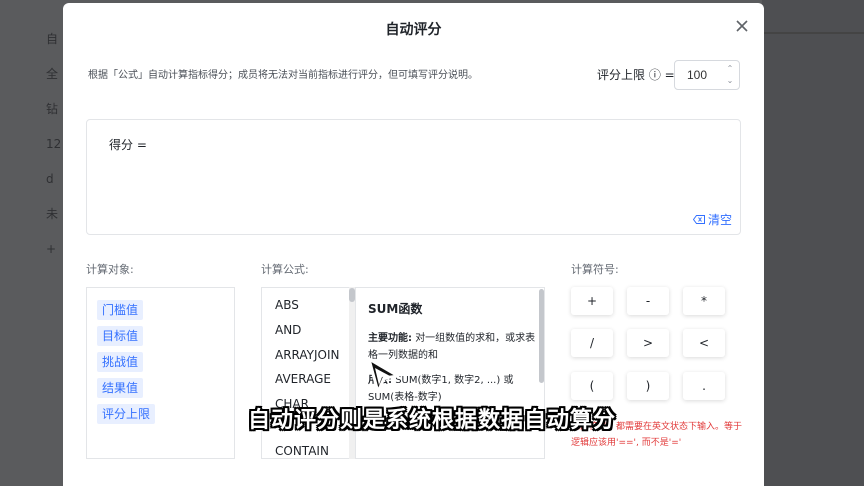  What do you see at coordinates (719, 220) in the screenshot?
I see `clear-label: 清空` at bounding box center [719, 220].